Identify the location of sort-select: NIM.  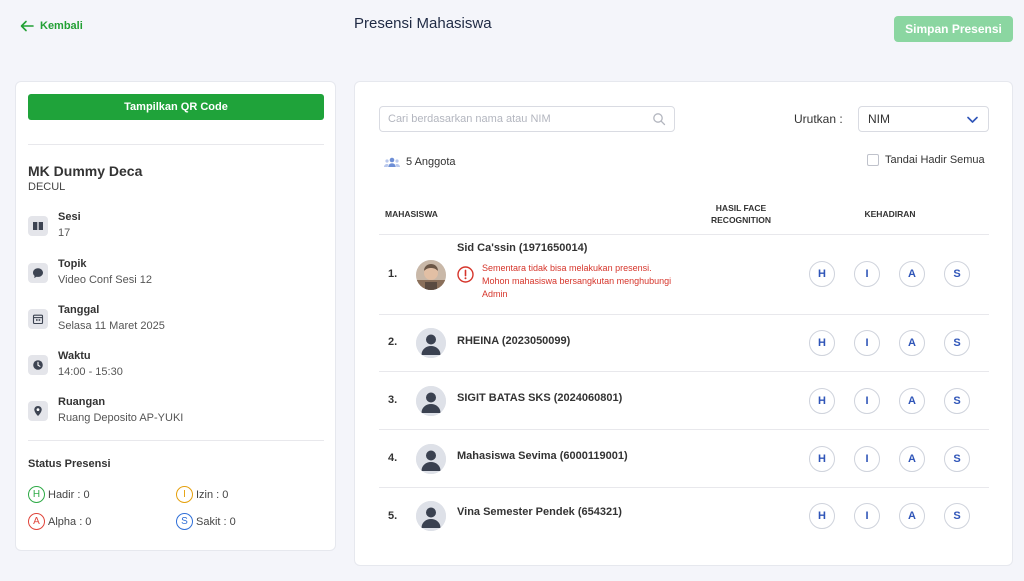
(923, 119).